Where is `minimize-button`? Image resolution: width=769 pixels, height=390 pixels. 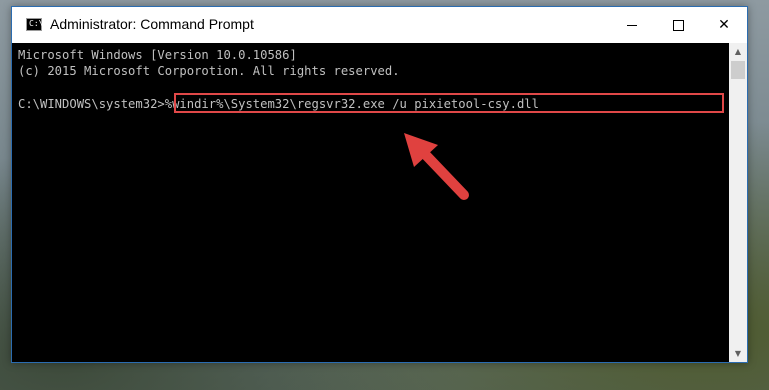 minimize-button is located at coordinates (632, 25).